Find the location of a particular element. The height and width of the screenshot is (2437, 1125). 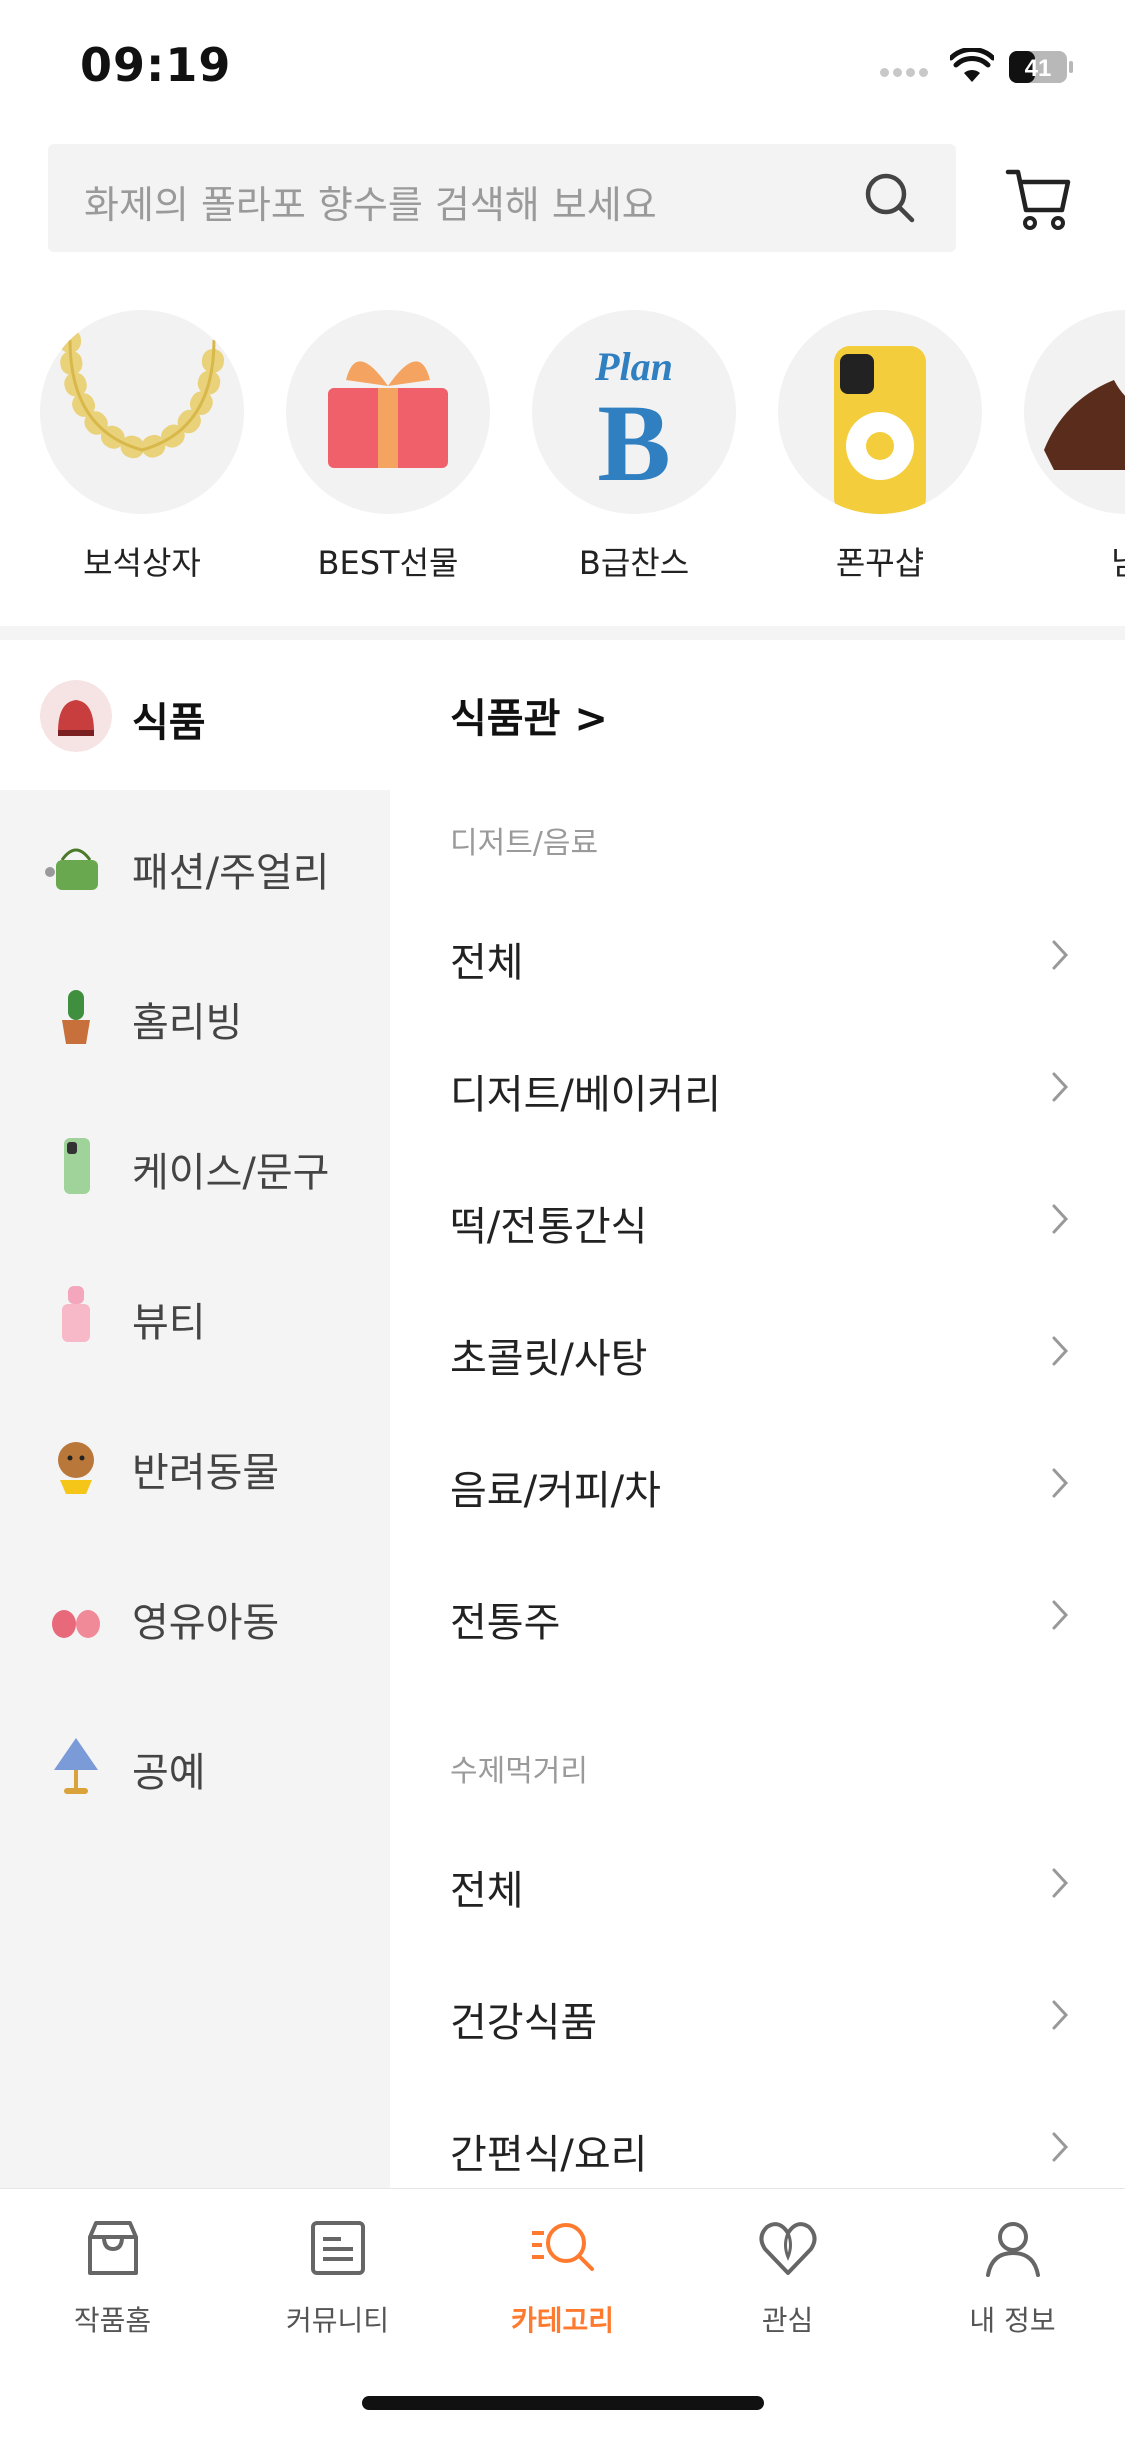

subcategory-row: 디저트/베이커리 is located at coordinates (760, 1084).